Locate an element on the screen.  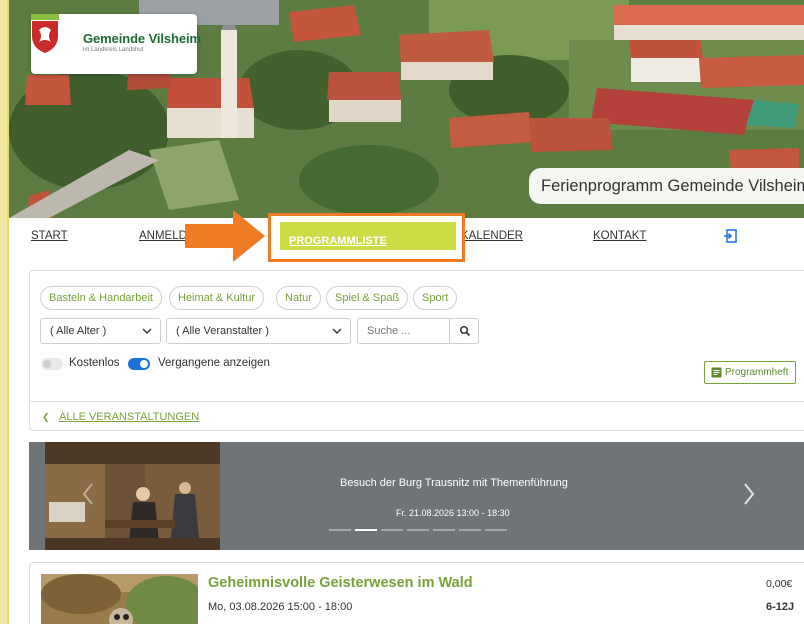
age-select-value: ( Alle Alter ) is located at coordinates (78, 331).